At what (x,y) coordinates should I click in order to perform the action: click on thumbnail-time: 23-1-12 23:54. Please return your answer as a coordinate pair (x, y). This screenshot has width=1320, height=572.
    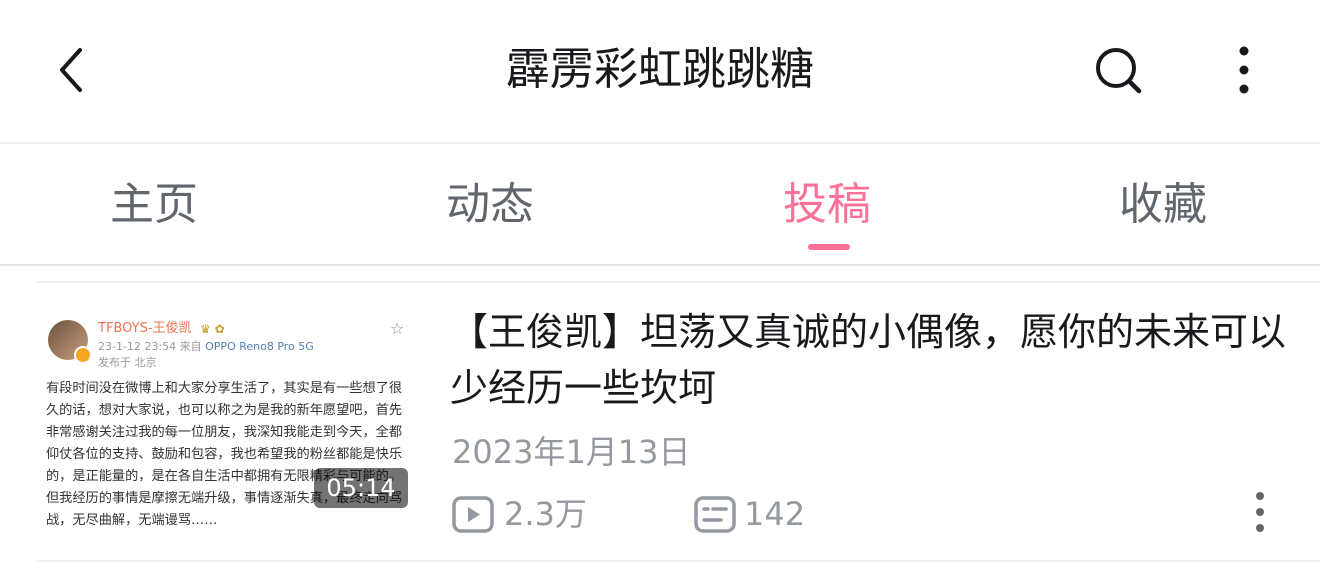
    Looking at the image, I should click on (137, 346).